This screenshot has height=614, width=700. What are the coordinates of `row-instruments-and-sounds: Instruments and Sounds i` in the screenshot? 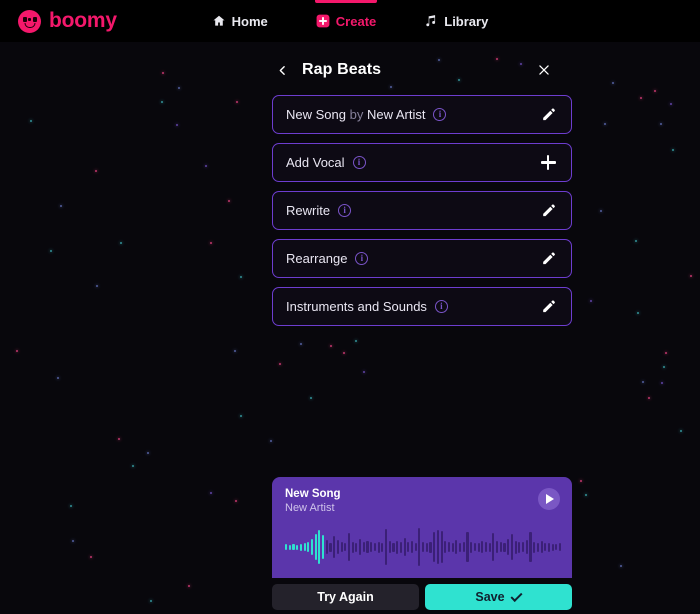 It's located at (422, 306).